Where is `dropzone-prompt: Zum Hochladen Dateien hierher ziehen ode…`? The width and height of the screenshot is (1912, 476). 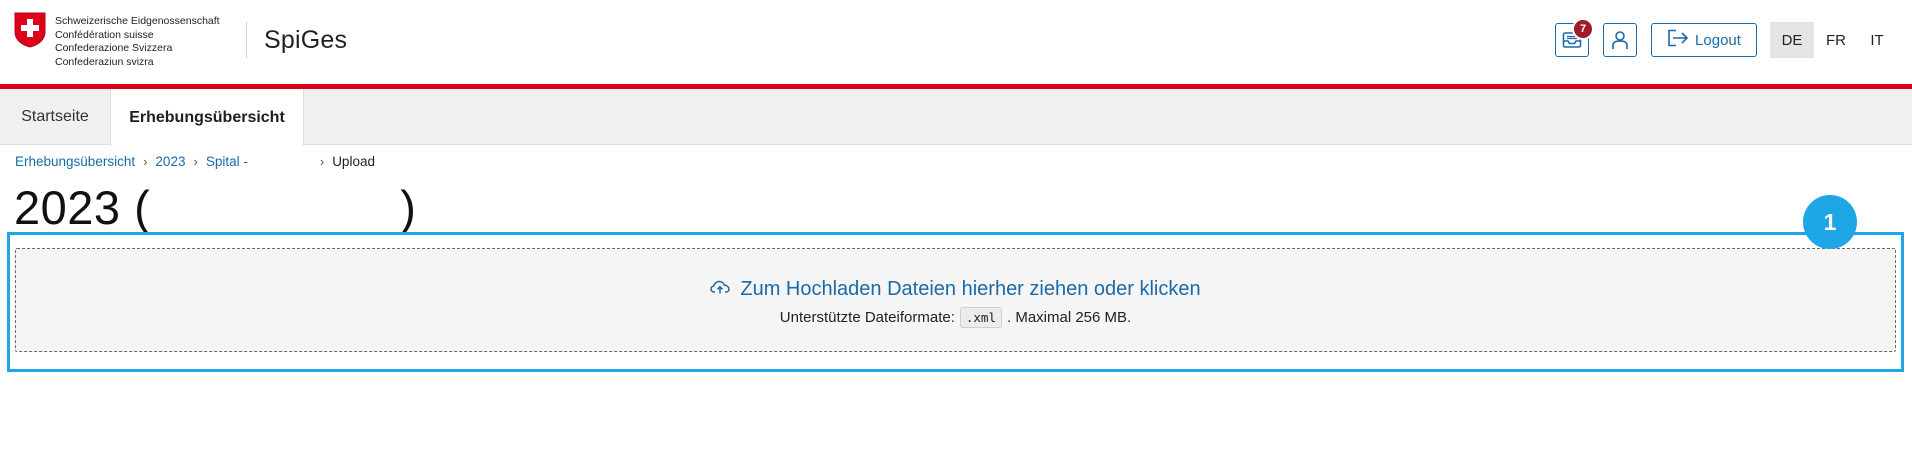
dropzone-prompt: Zum Hochladen Dateien hierher ziehen ode… is located at coordinates (955, 289).